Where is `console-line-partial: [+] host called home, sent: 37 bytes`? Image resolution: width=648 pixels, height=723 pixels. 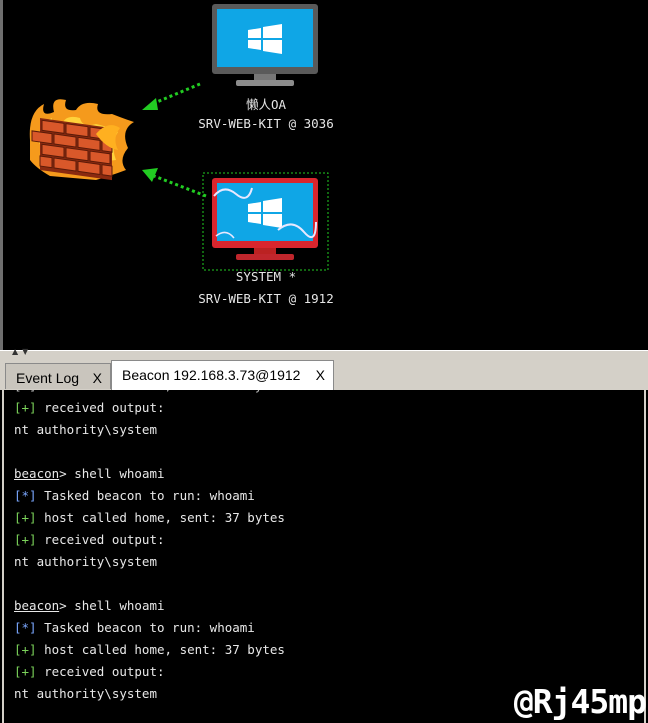 console-line-partial: [+] host called home, sent: 37 bytes is located at coordinates (149, 394).